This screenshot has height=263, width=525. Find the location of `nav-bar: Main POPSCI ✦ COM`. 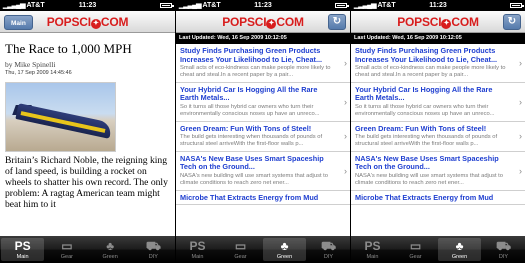

nav-bar: Main POPSCI ✦ COM is located at coordinates (87, 22).